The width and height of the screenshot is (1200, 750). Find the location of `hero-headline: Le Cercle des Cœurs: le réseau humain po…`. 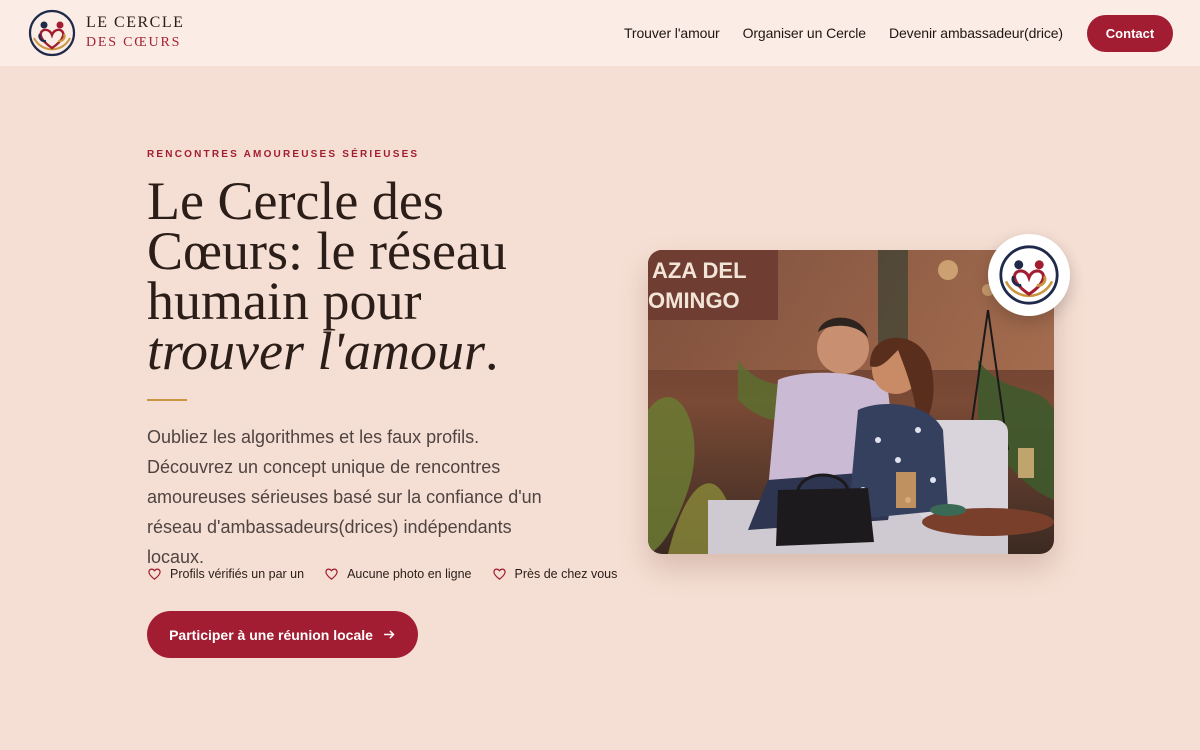

hero-headline: Le Cercle des Cœurs: le réseau humain po… is located at coordinates (357, 276).